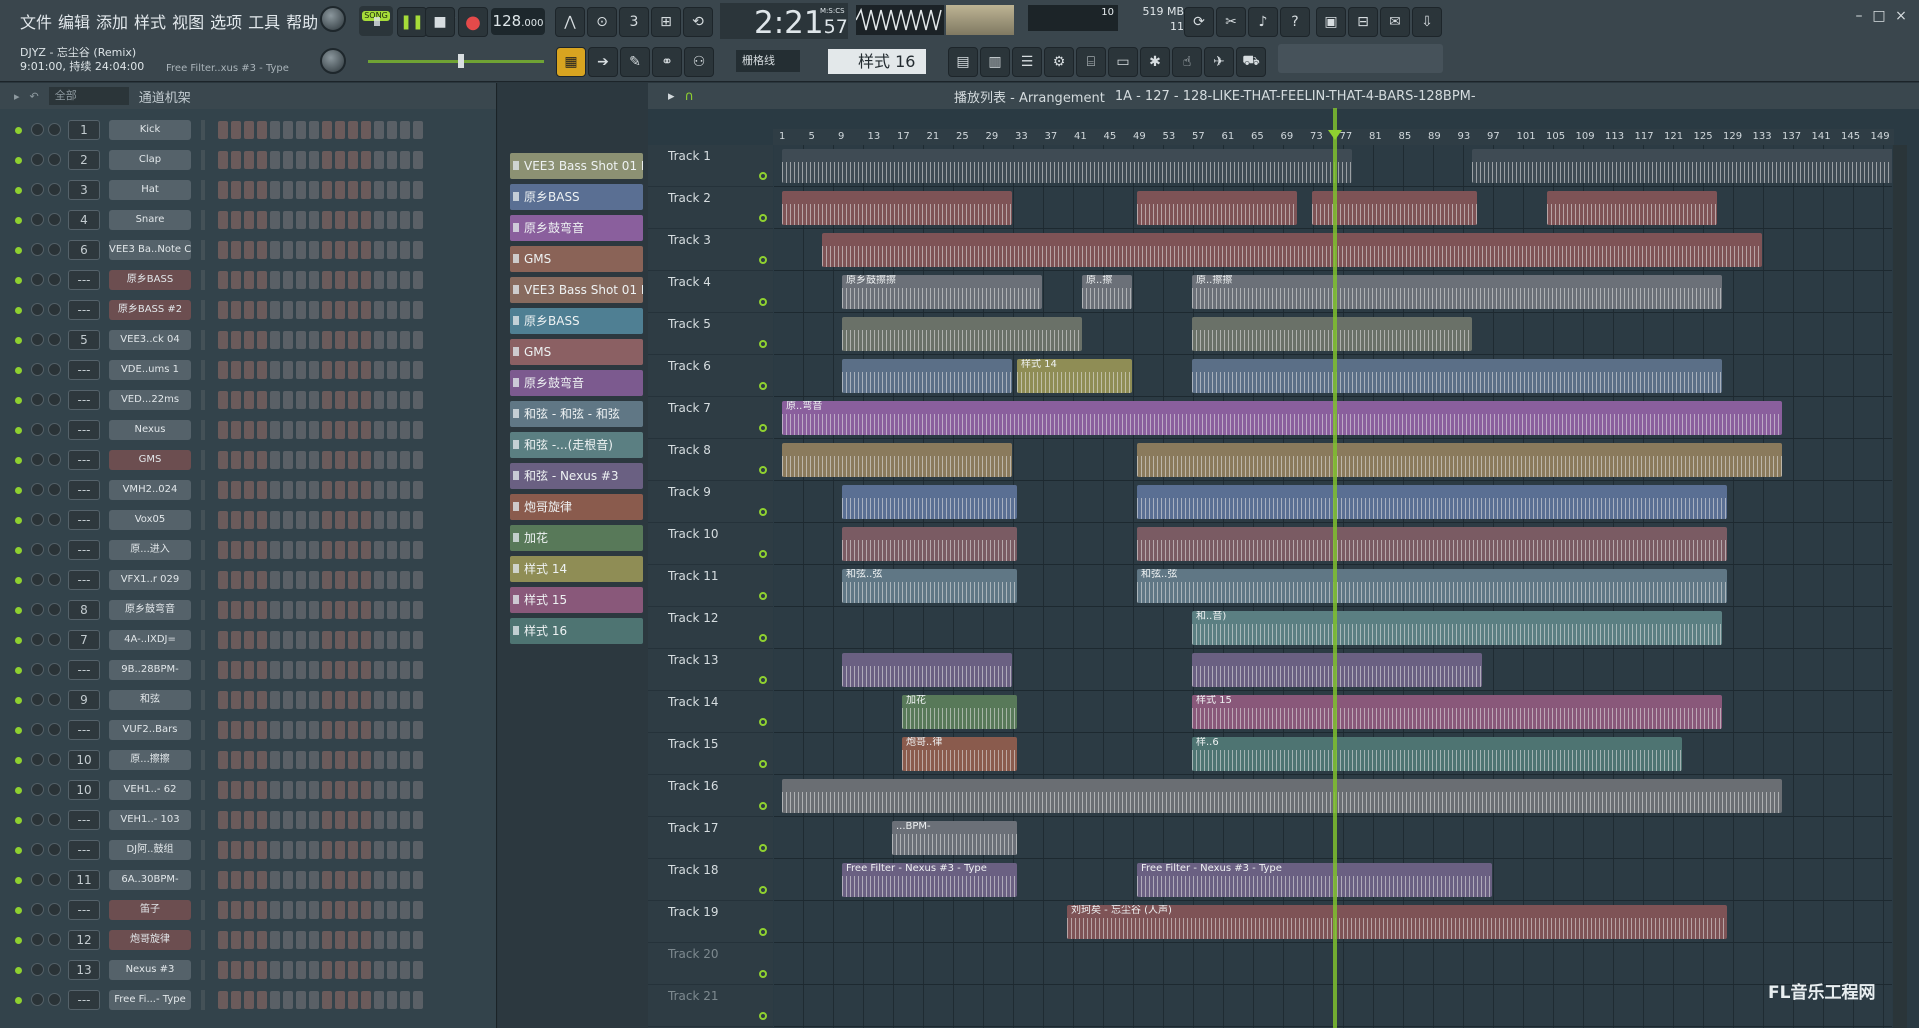 This screenshot has height=1028, width=1919. Describe the element at coordinates (576, 414) in the screenshot. I see `pattern-item: 和弦 - 和弦 - 和弦` at that location.